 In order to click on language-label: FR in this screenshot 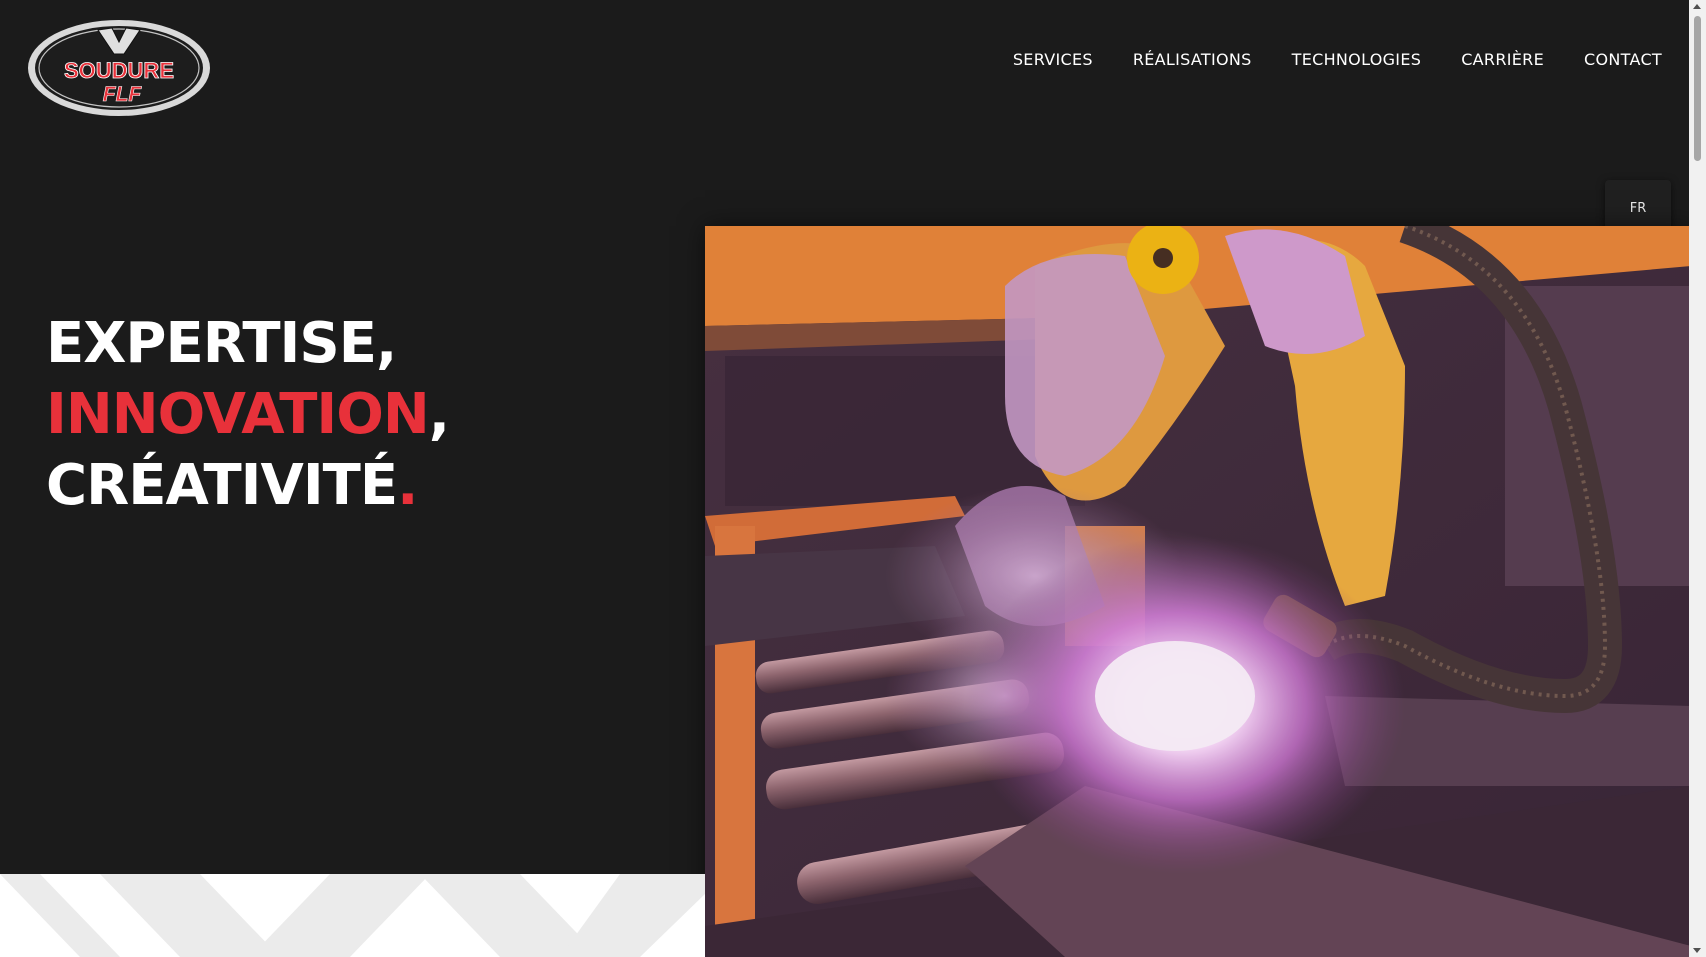, I will do `click(1638, 208)`.